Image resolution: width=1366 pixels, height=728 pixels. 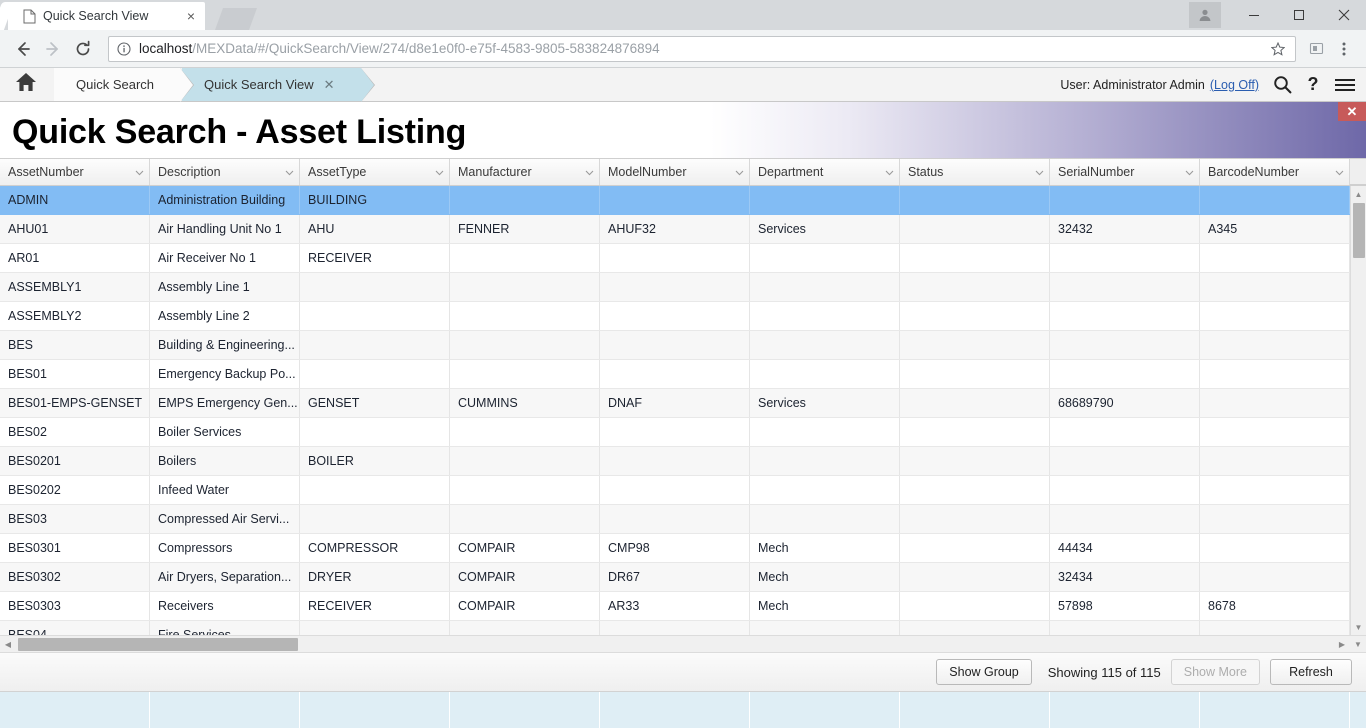 I want to click on table-row: BES02 Boiler Services, so click(x=683, y=432).